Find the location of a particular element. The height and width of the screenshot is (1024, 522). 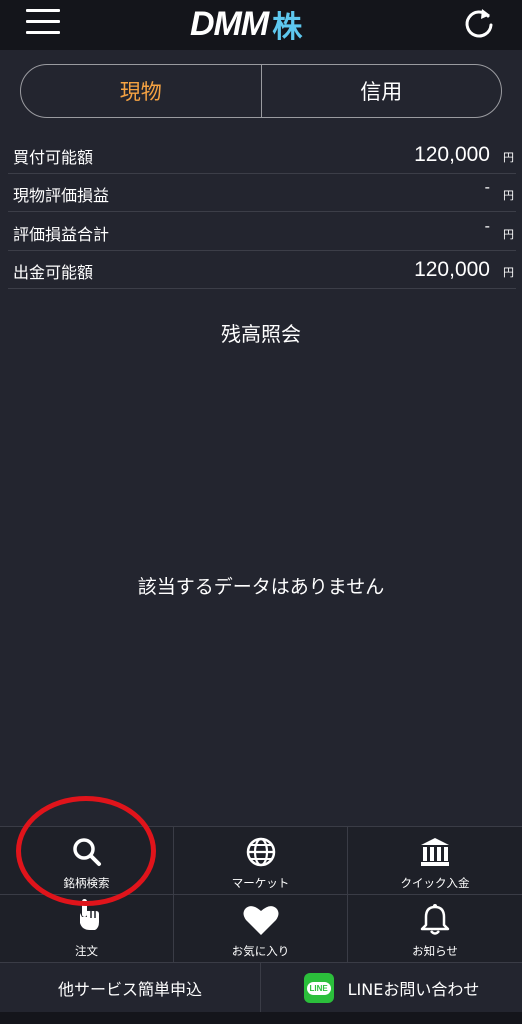

nav-label: クイック入金 is located at coordinates (435, 883).